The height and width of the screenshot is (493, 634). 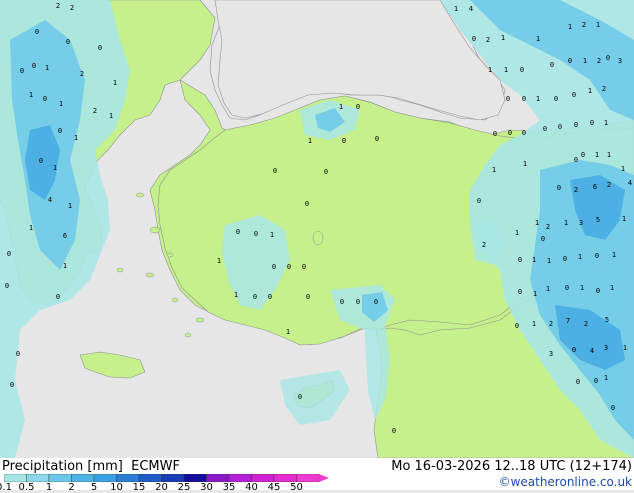 I want to click on model-name: ECMWF, so click(x=155, y=466).